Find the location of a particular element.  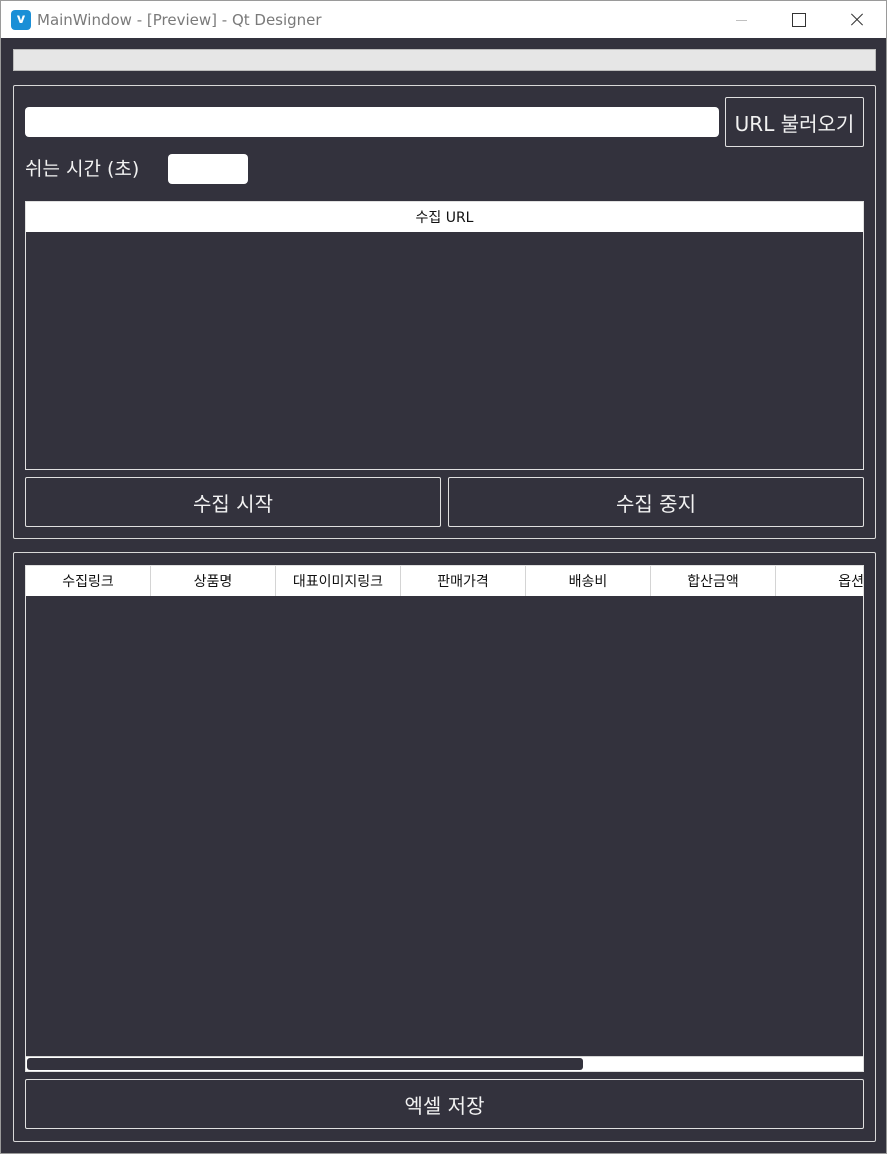

results-table-header: 수집링크 상품명 대표이미지링크 판매가격 배송비 합산금액 옵션 is located at coordinates (444, 581).